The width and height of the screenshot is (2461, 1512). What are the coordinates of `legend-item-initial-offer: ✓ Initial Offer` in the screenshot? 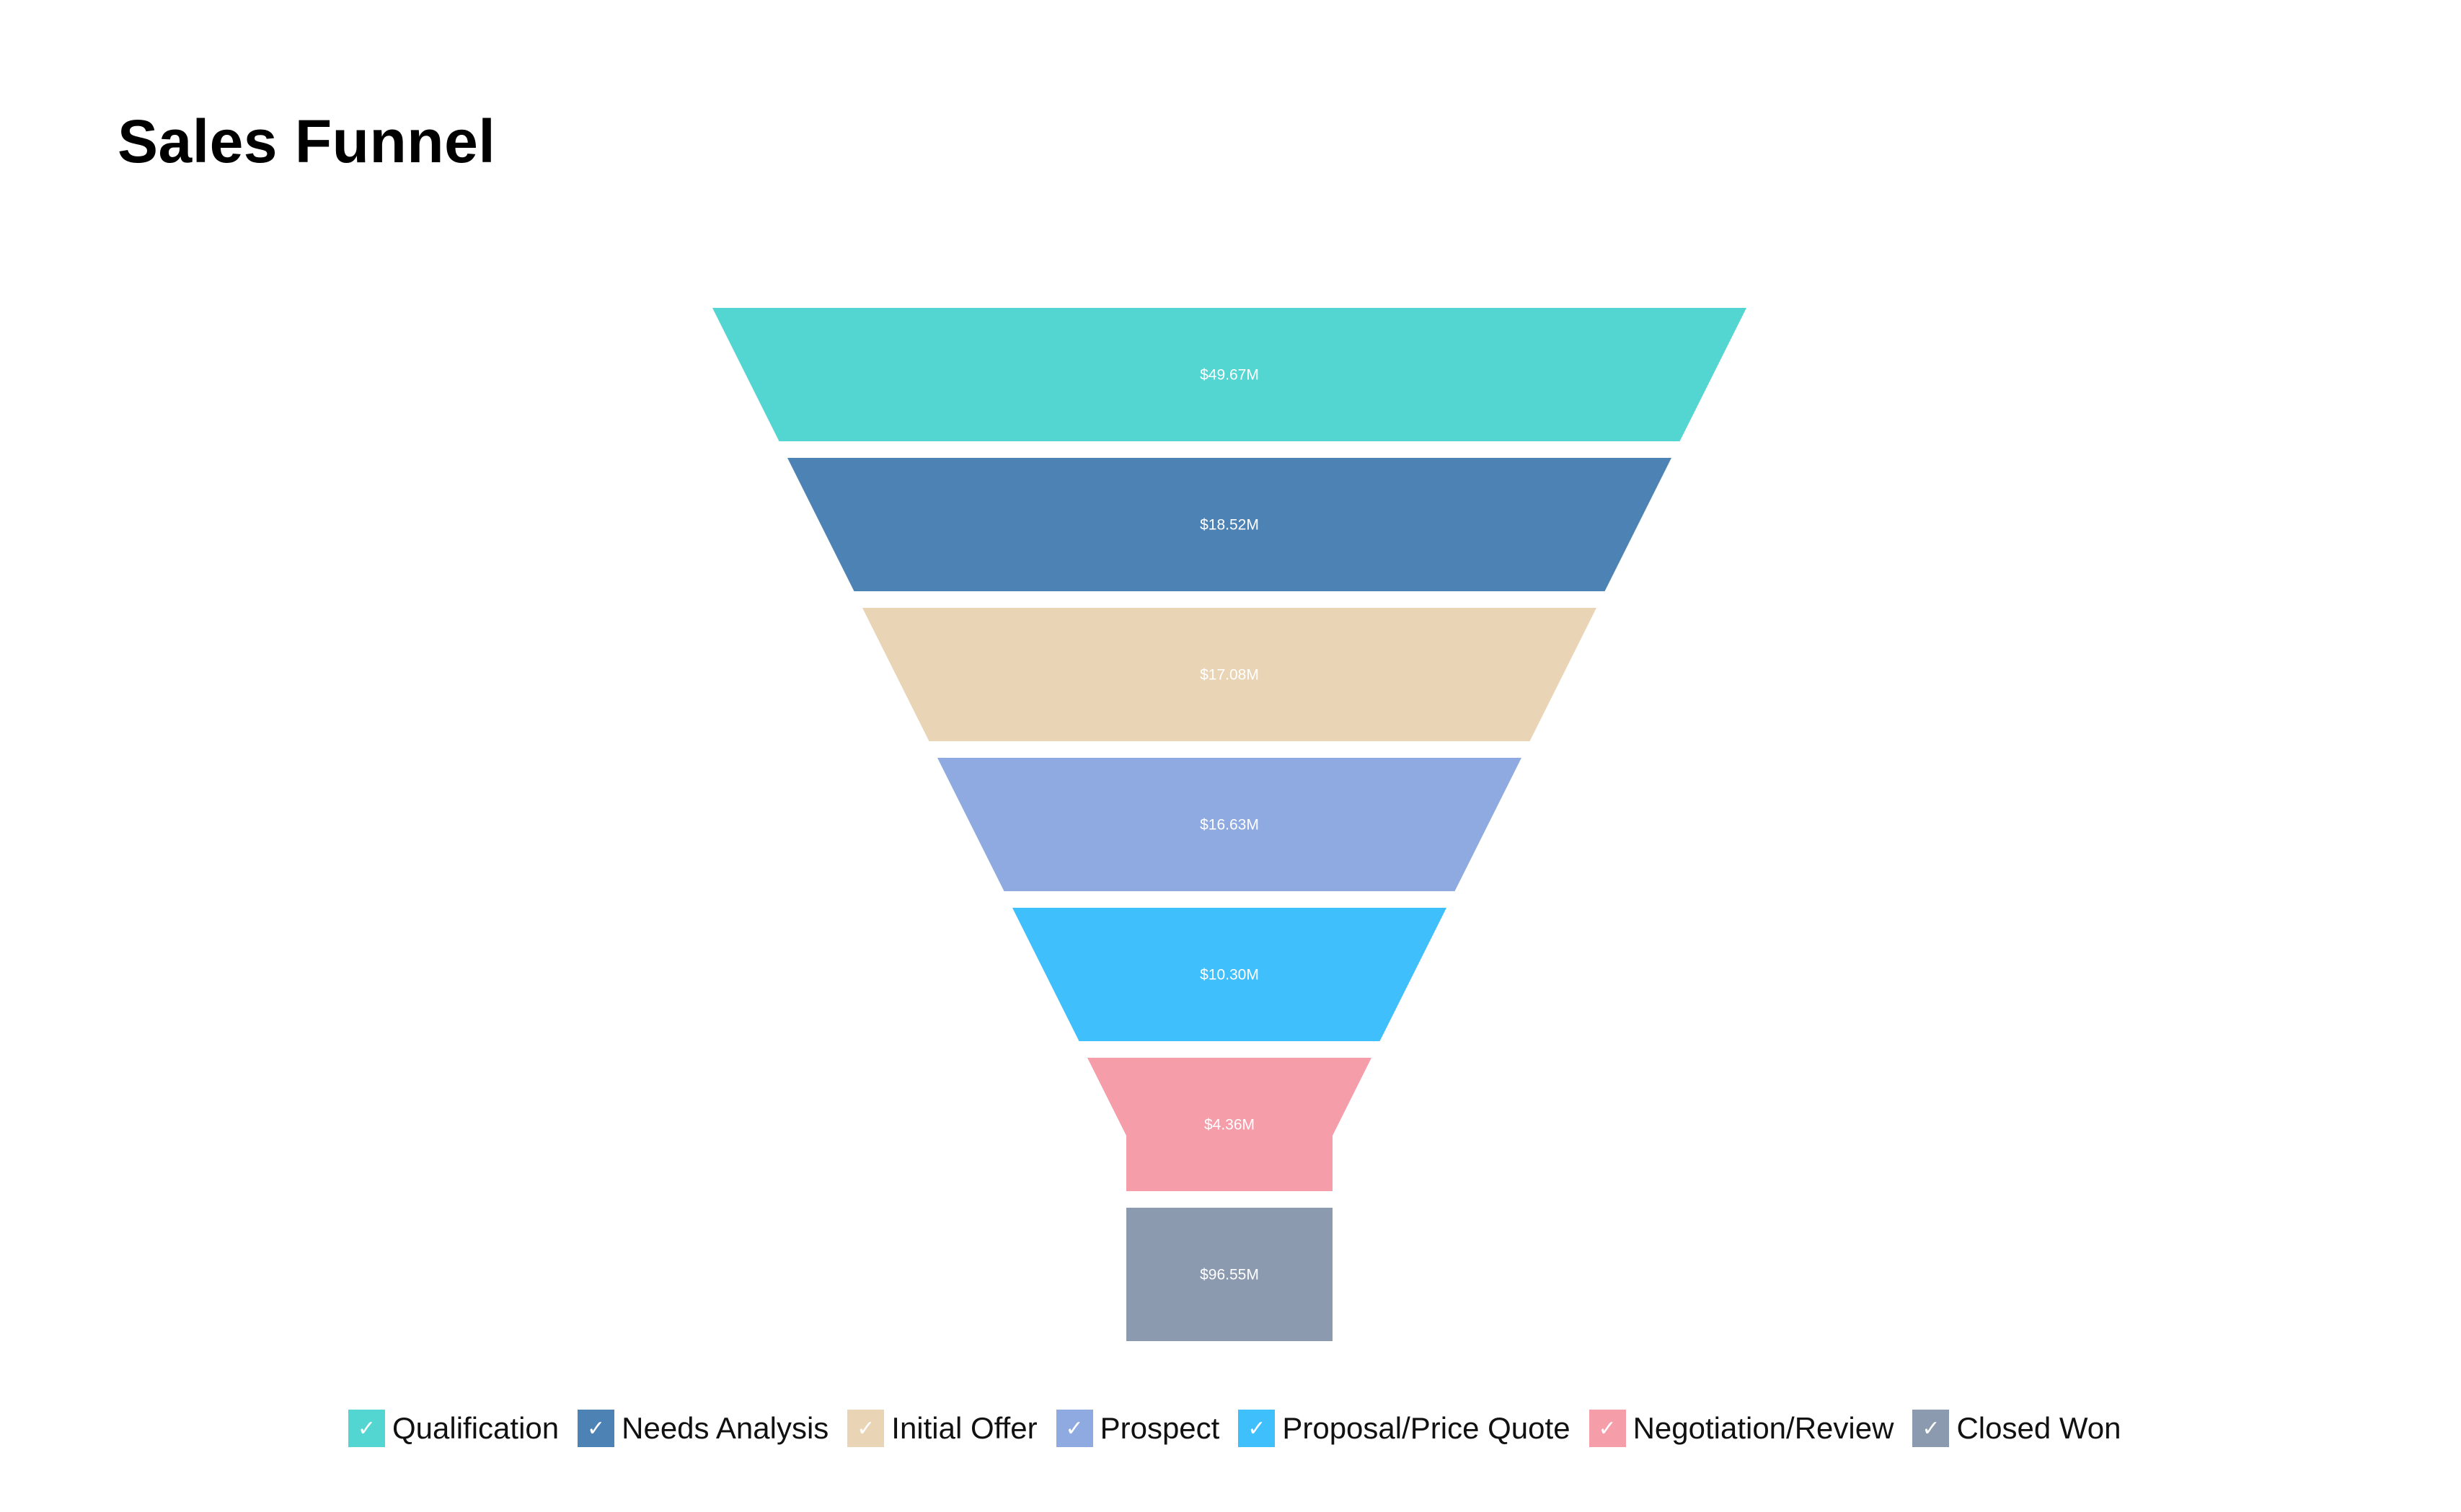 It's located at (942, 1428).